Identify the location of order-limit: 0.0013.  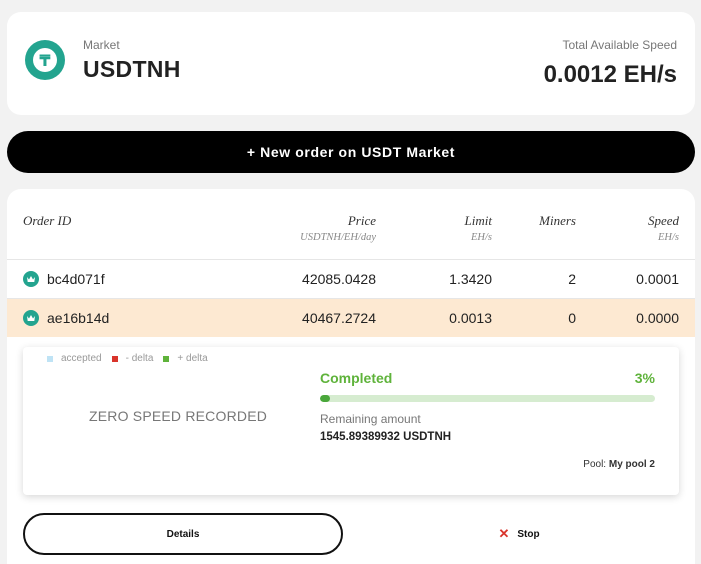
(470, 318).